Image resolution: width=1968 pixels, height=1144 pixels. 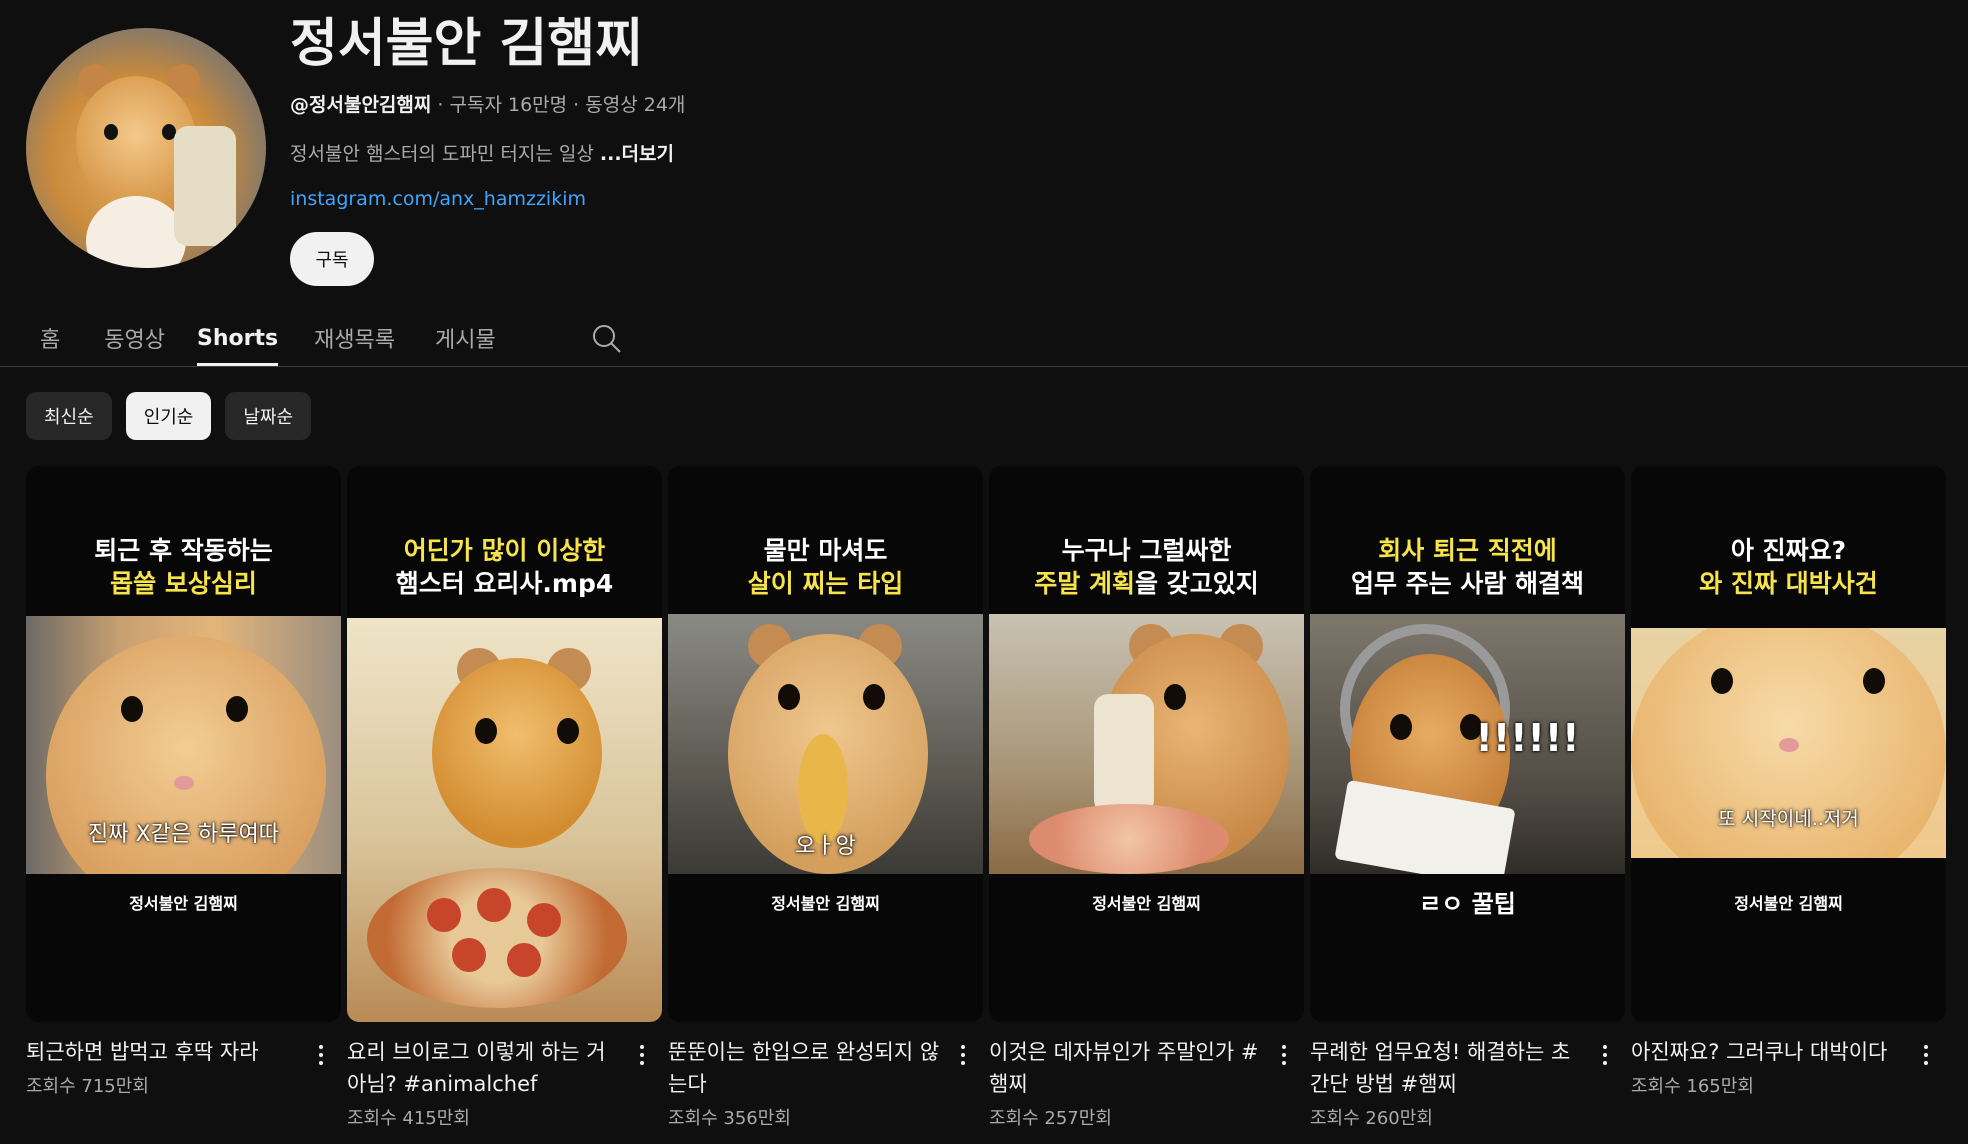 I want to click on short-thumbnail: 물만 마셔도 살이 찌는 타입 오ㅏ앙 정서불안 김햄찌, so click(x=825, y=744).